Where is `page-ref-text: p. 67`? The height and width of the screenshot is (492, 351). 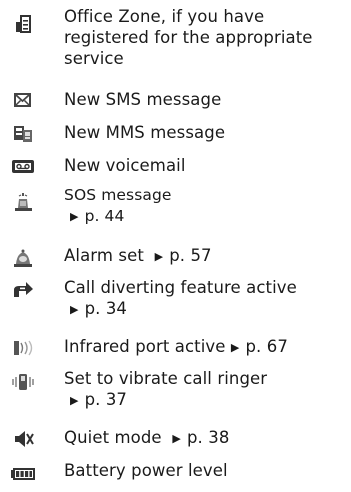 page-ref-text: p. 67 is located at coordinates (259, 346).